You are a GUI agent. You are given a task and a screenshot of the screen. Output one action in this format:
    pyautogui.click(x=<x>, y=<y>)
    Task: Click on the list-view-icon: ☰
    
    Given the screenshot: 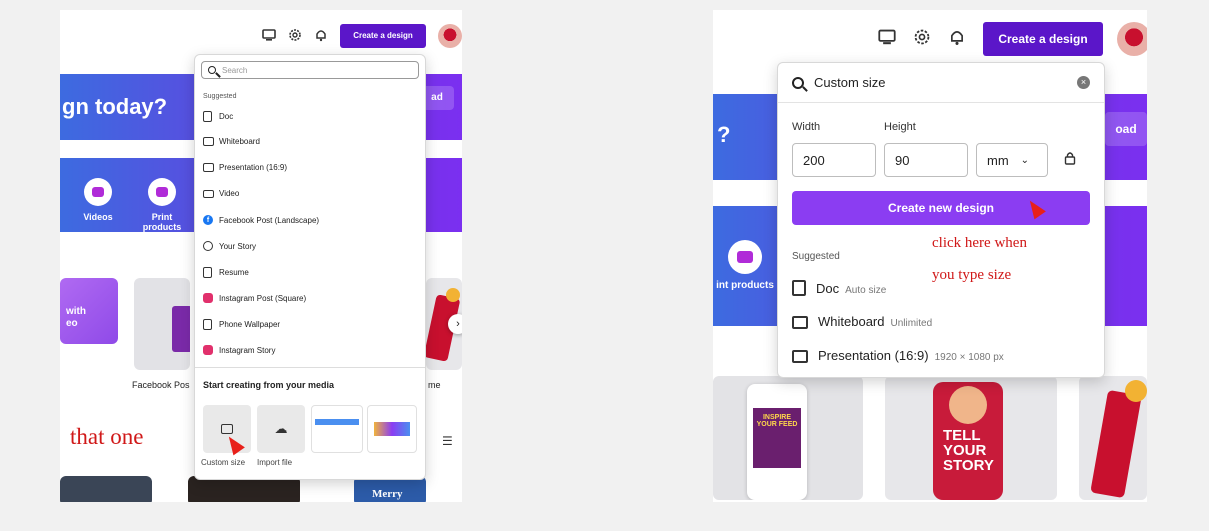 What is the action you would take?
    pyautogui.click(x=447, y=441)
    